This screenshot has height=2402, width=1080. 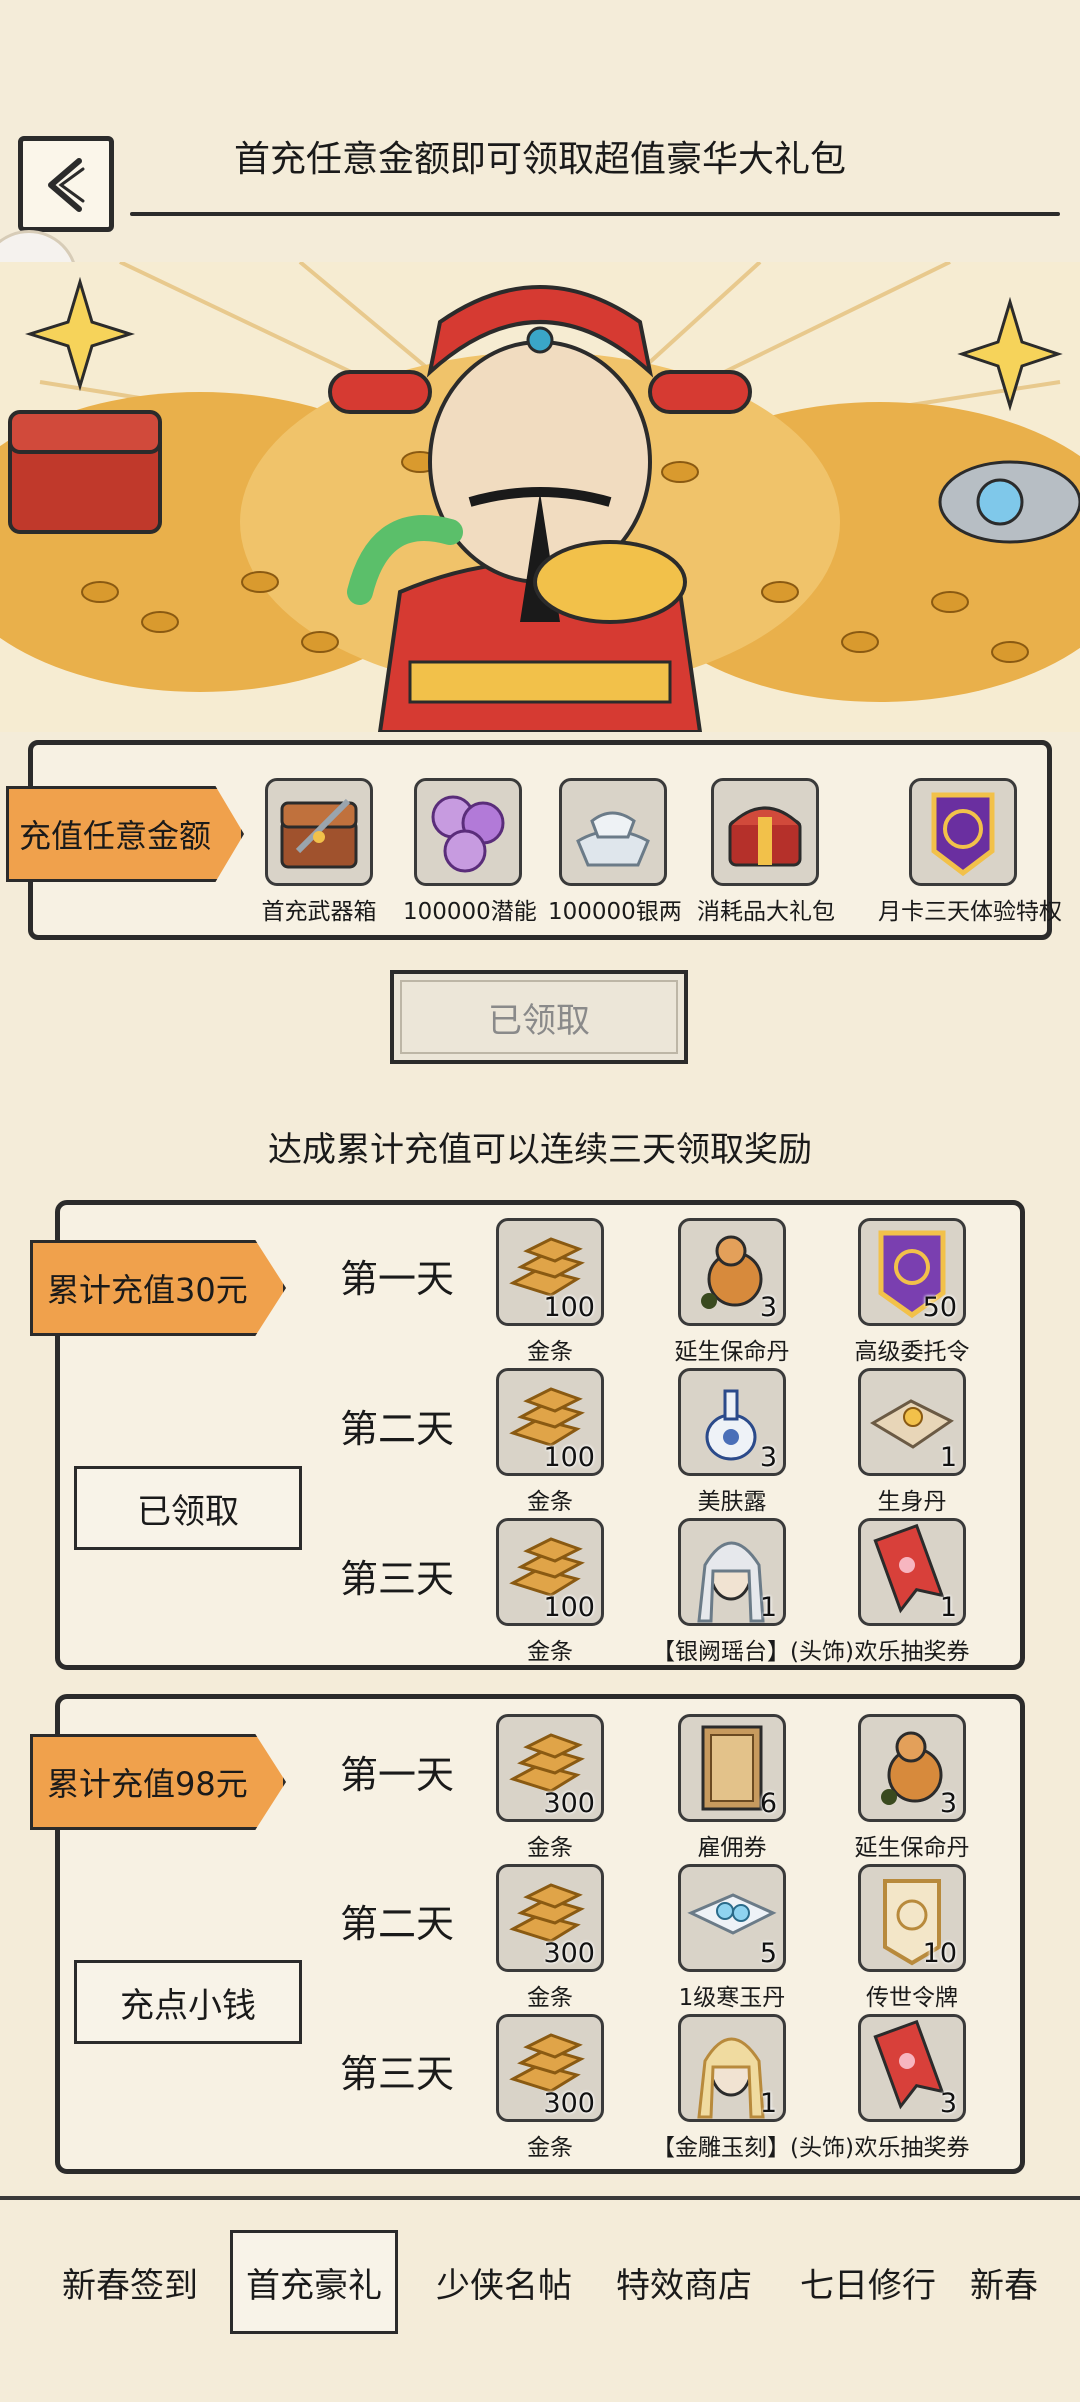 What do you see at coordinates (397, 1924) in the screenshot?
I see `day-label: 第二天` at bounding box center [397, 1924].